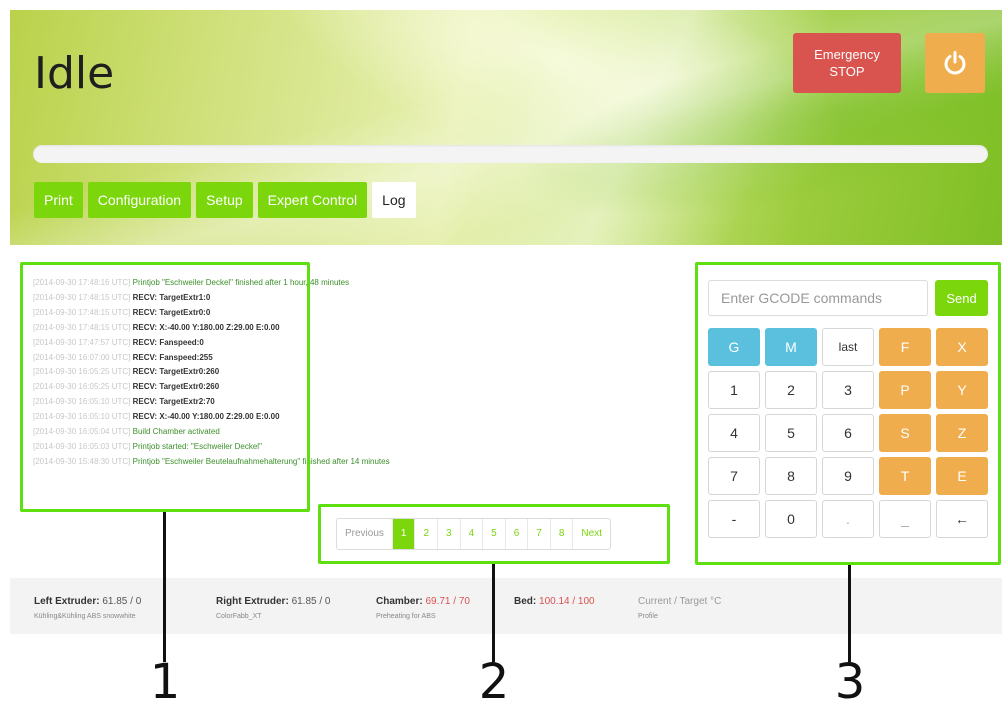 The image size is (1002, 704). I want to click on right-extruder-material: ColorFabb_XT, so click(239, 616).